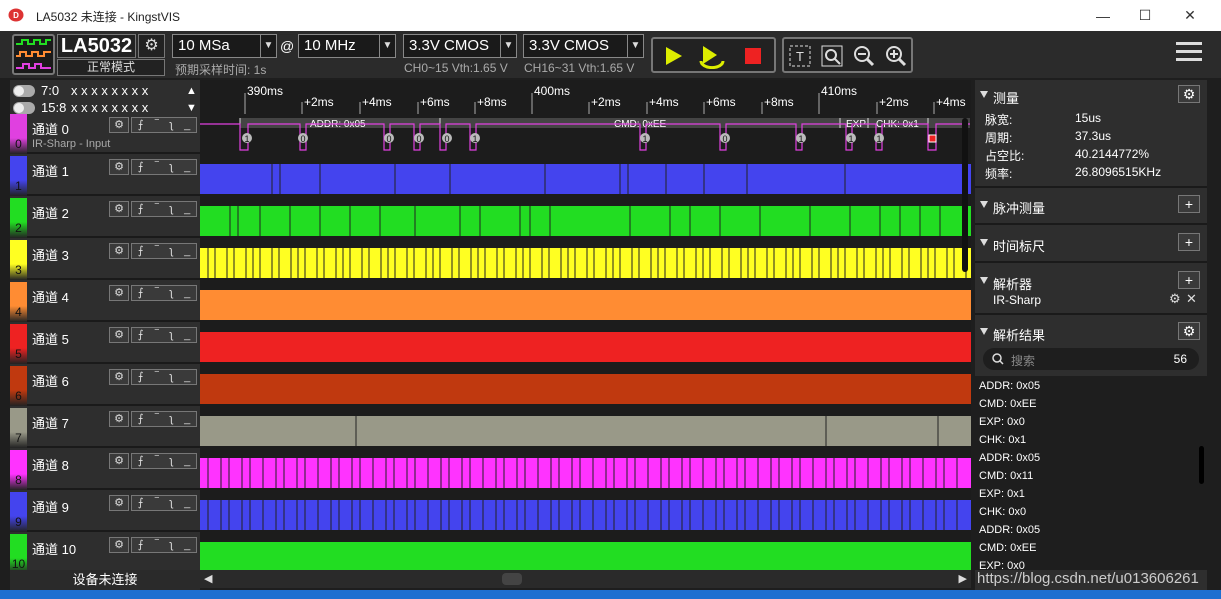  I want to click on chevron-down-icon: ▼, so click(191, 108).